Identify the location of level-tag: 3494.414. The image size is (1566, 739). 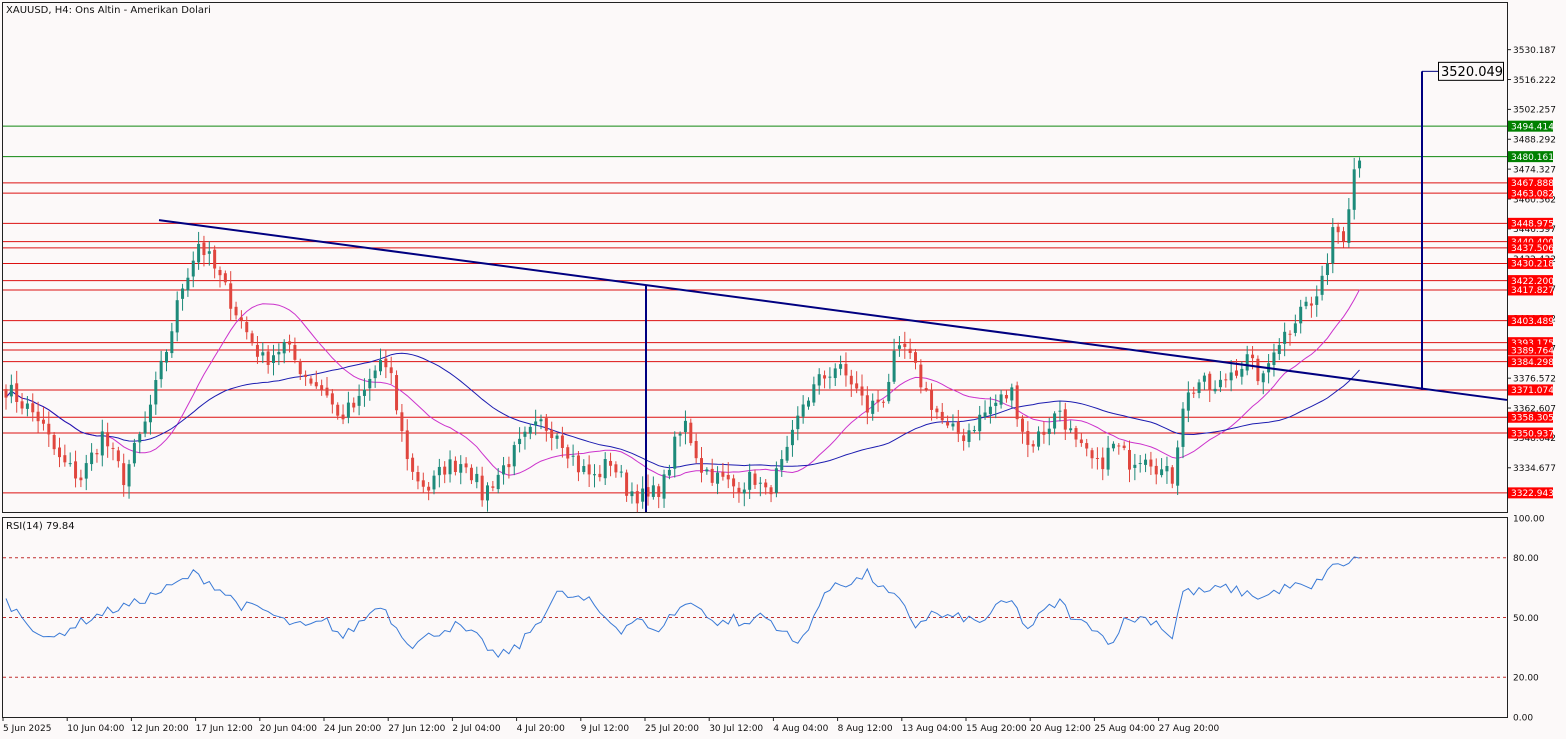
(1531, 126).